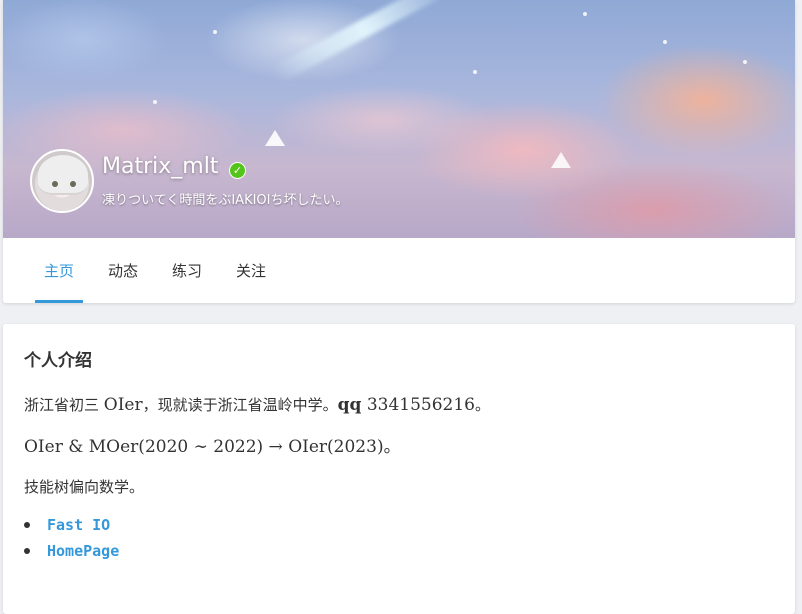 Image resolution: width=802 pixels, height=614 pixels. I want to click on profile-tabs: 主页 动态 练习 关注, so click(399, 270).